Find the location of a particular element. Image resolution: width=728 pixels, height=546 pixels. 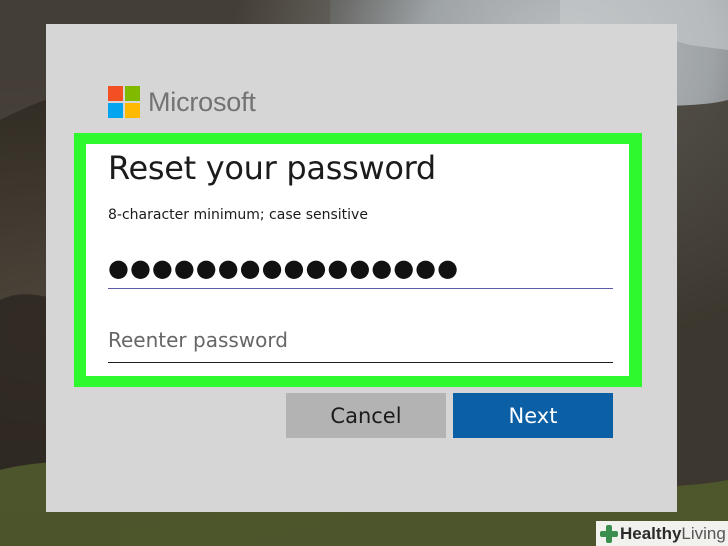

new-password-field: ●●●●●●●●●●●●●●●● is located at coordinates (360, 268).